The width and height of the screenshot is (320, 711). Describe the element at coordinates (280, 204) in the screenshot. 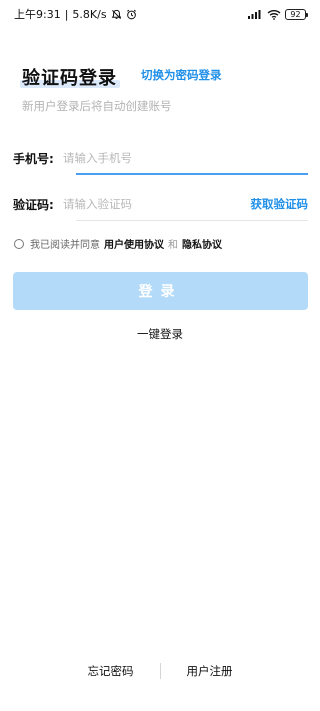

I see `get-code-button: 获取验证码` at that location.